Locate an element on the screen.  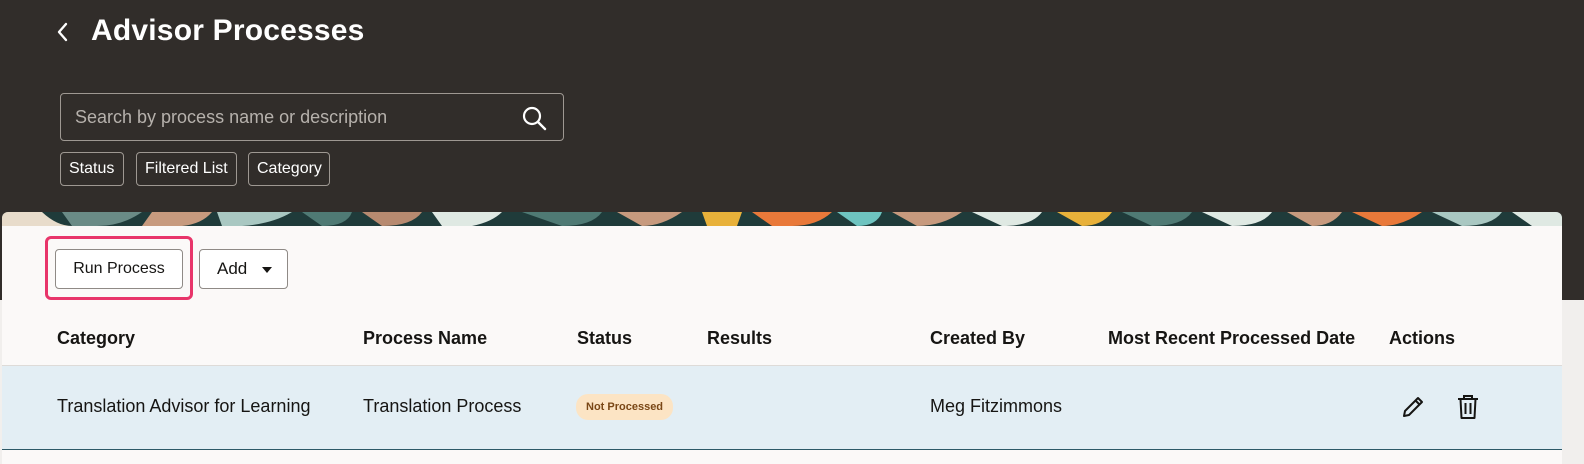
column-header-actions: Actions is located at coordinates (1422, 338).